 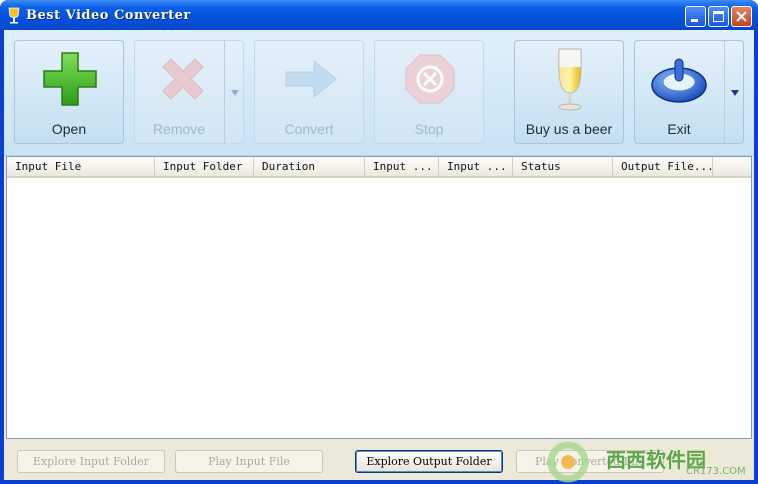 I want to click on stop-button: Stop, so click(x=429, y=92).